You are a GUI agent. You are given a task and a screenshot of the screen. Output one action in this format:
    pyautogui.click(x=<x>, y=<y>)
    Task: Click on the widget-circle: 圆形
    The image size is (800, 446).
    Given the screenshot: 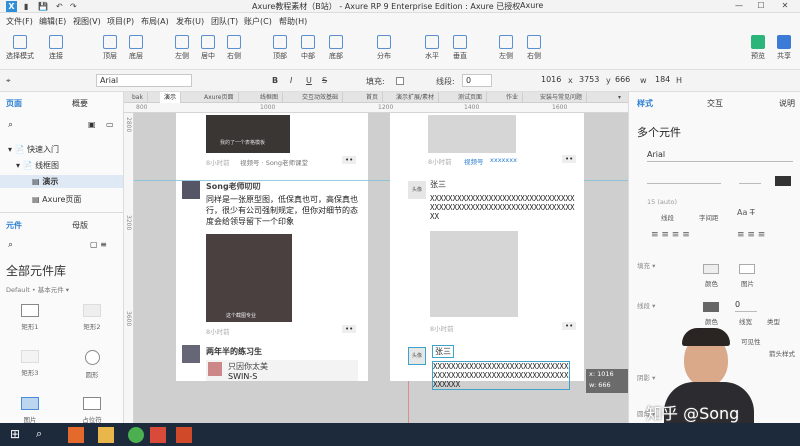 What is the action you would take?
    pyautogui.click(x=92, y=364)
    